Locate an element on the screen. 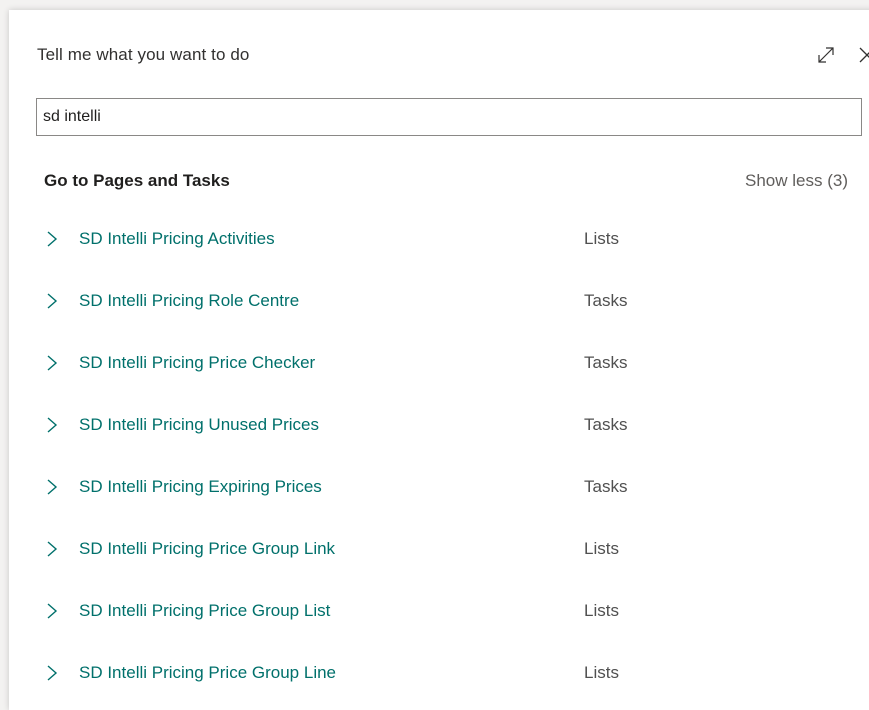  result-row: SD Intelli Pricing Activities Lists is located at coordinates (434, 239).